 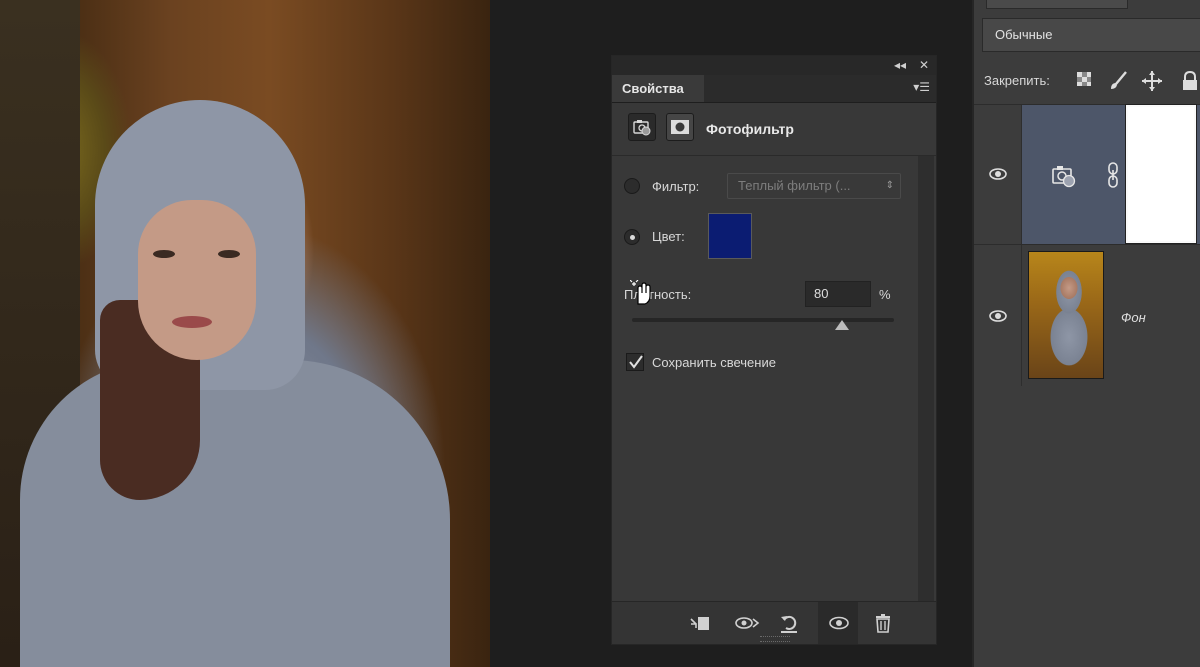 I want to click on lock-all-icon, so click(x=1189, y=81).